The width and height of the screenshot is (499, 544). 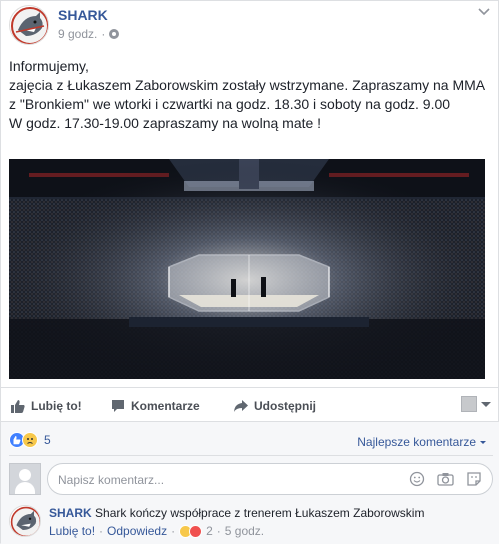 I want to click on camera-icon, so click(x=445, y=479).